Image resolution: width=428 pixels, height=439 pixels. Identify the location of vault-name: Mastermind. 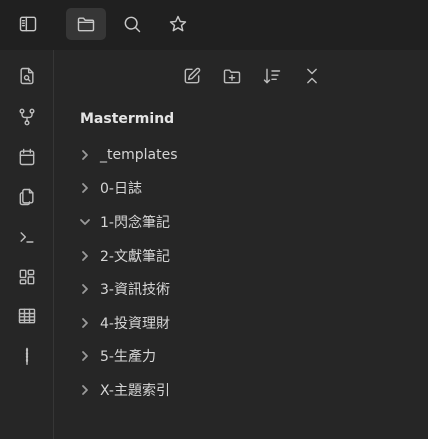
(127, 119).